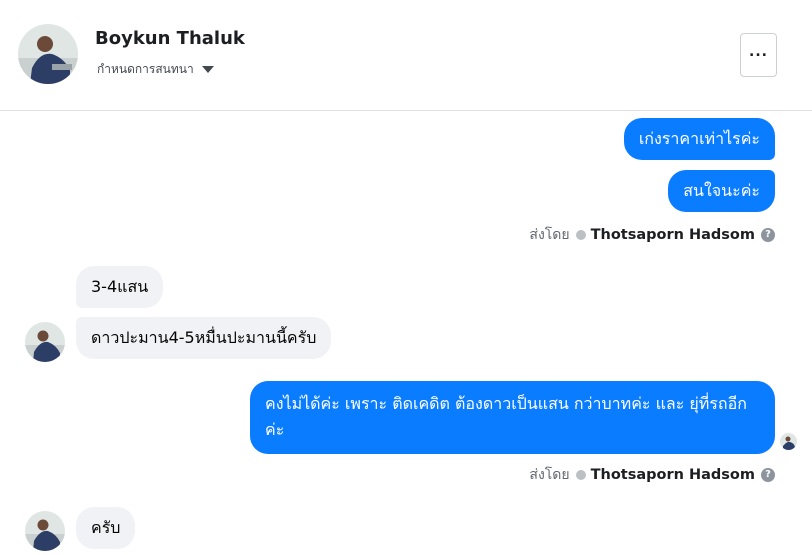 This screenshot has width=812, height=555. Describe the element at coordinates (120, 287) in the screenshot. I see `message-bubble-incoming: 3-4แสน` at that location.